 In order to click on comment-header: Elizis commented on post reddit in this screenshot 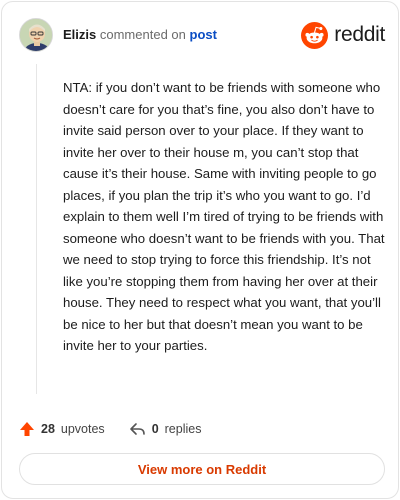, I will do `click(202, 35)`.